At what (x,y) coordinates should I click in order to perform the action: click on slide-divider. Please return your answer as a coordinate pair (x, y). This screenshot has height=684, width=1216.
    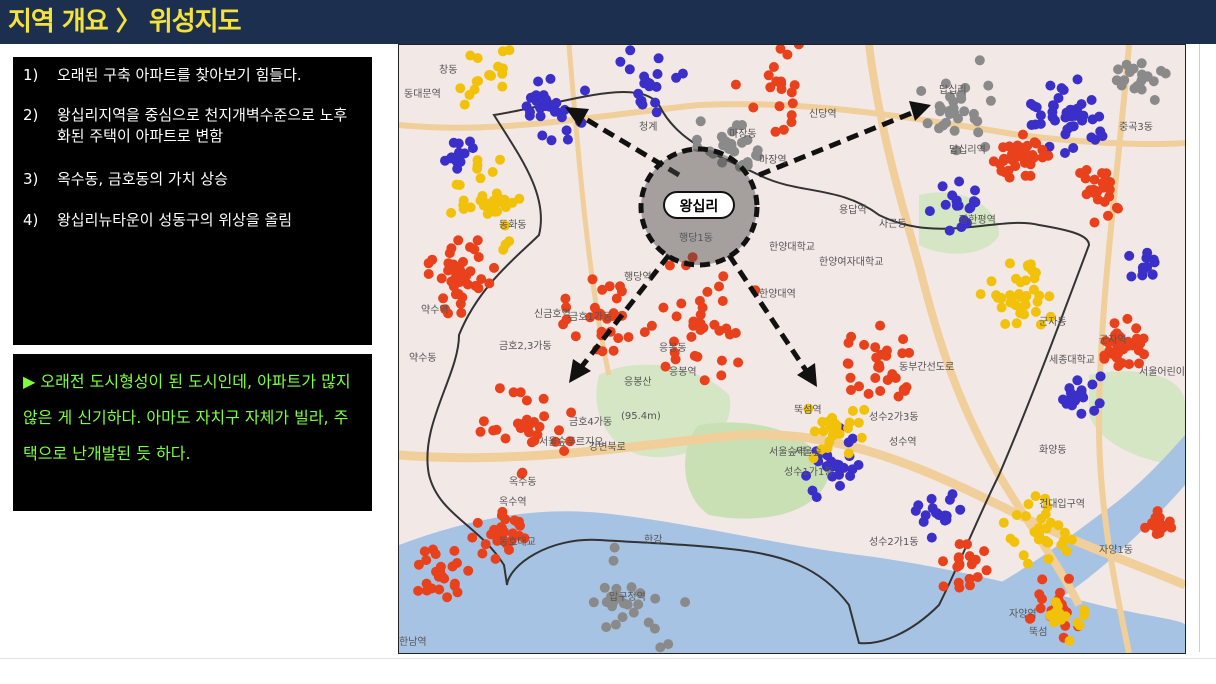
    Looking at the image, I should click on (1199, 348).